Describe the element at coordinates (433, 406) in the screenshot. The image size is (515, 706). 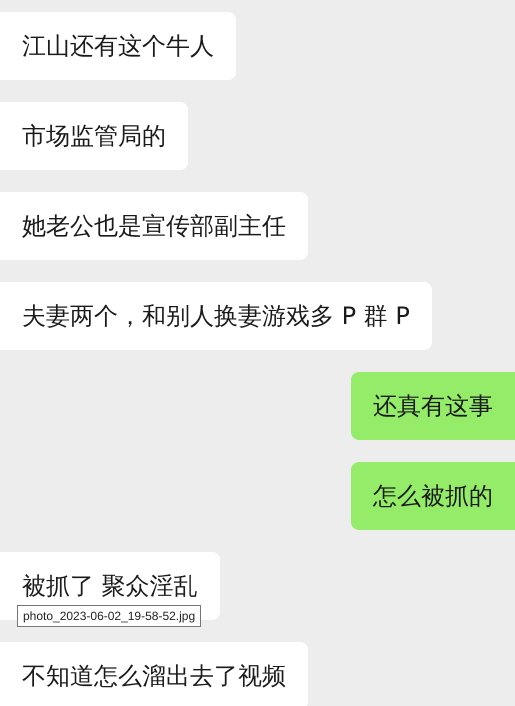
I see `sent-message-bubble: 还真有这事` at that location.